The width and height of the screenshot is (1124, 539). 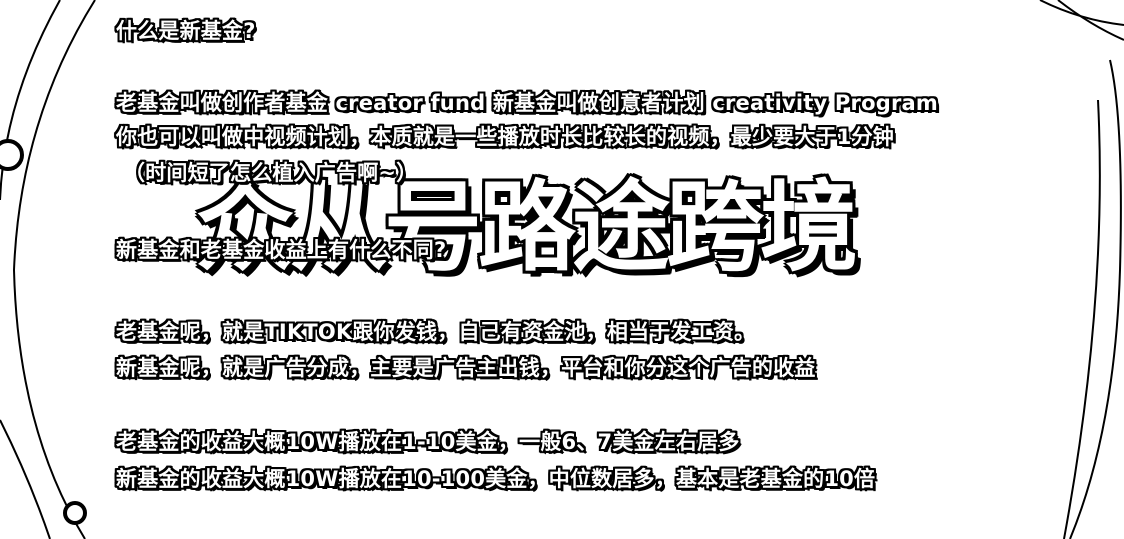 What do you see at coordinates (281, 250) in the screenshot?
I see `heading-difference: 新基金和老基金收益上有什么不同?` at bounding box center [281, 250].